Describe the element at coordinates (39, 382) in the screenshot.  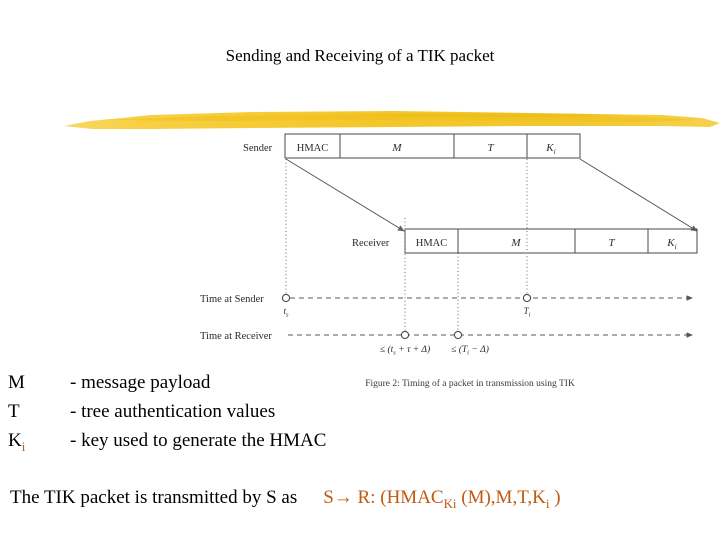
I see `legend-symbol-m: M` at that location.